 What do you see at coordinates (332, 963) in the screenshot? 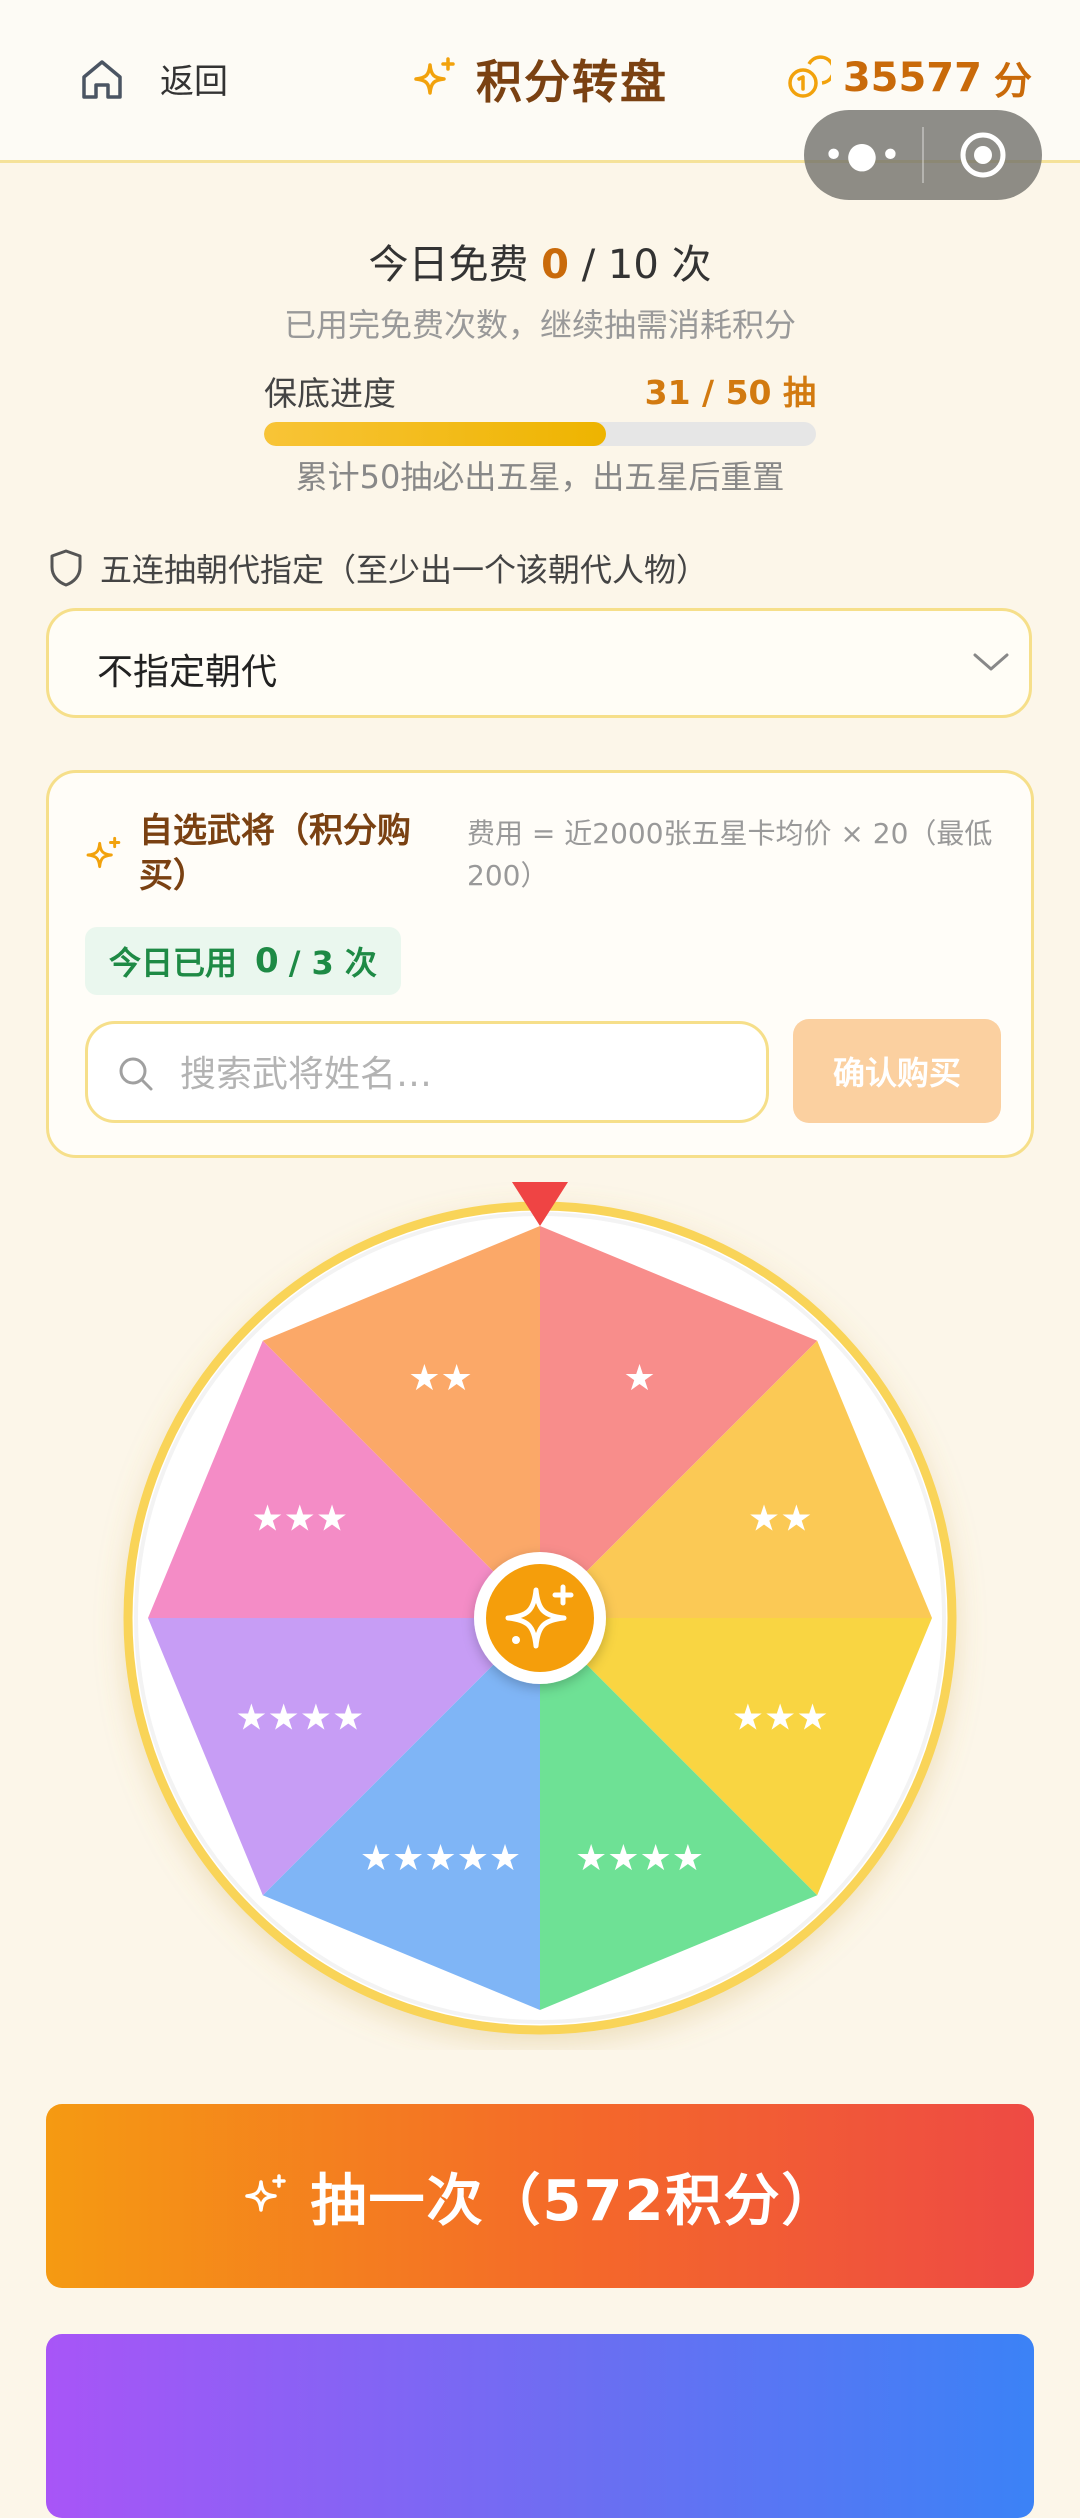
I see `daily-used-total: / 3 次` at bounding box center [332, 963].